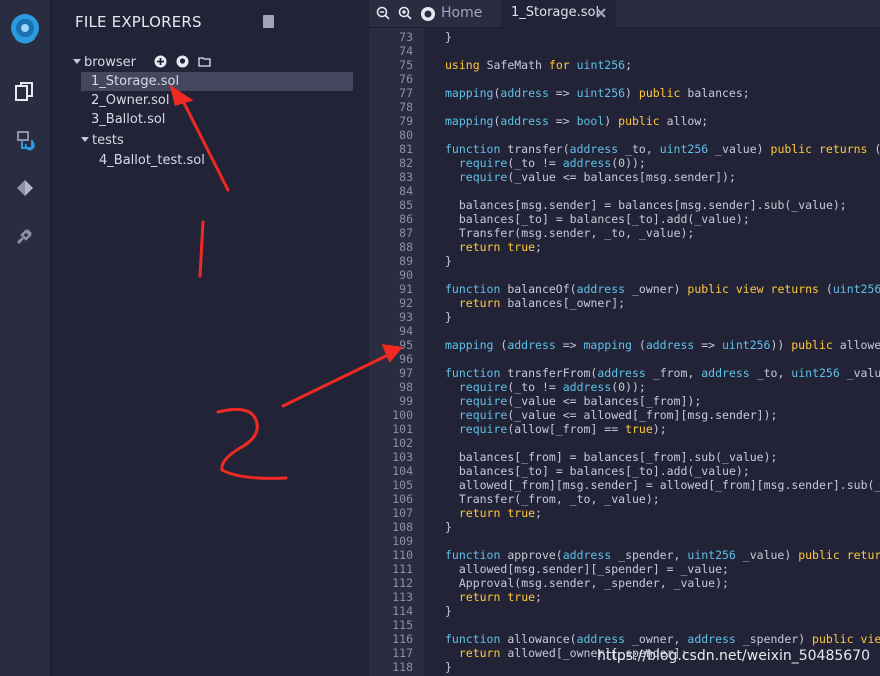 This screenshot has width=880, height=676. What do you see at coordinates (406, 79) in the screenshot?
I see `line-number: 76` at bounding box center [406, 79].